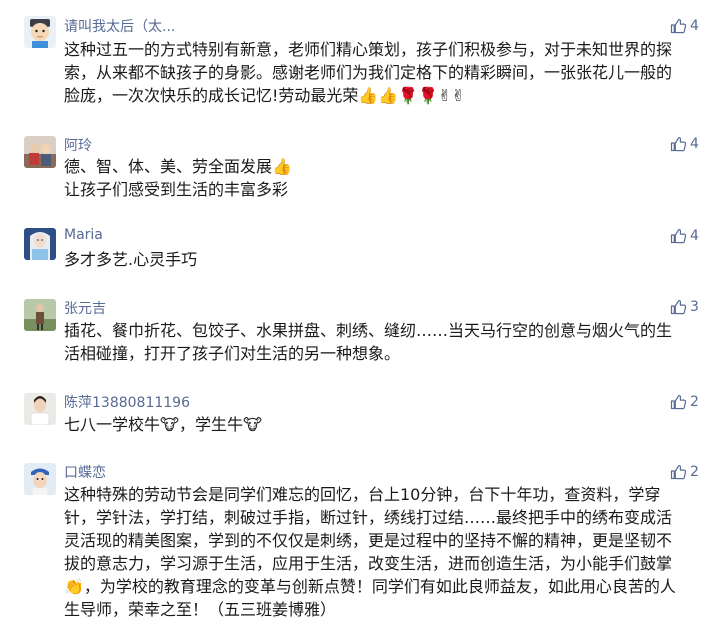 This screenshot has height=621, width=702. Describe the element at coordinates (85, 472) in the screenshot. I see `commenter-name: 口蝶恋` at that location.